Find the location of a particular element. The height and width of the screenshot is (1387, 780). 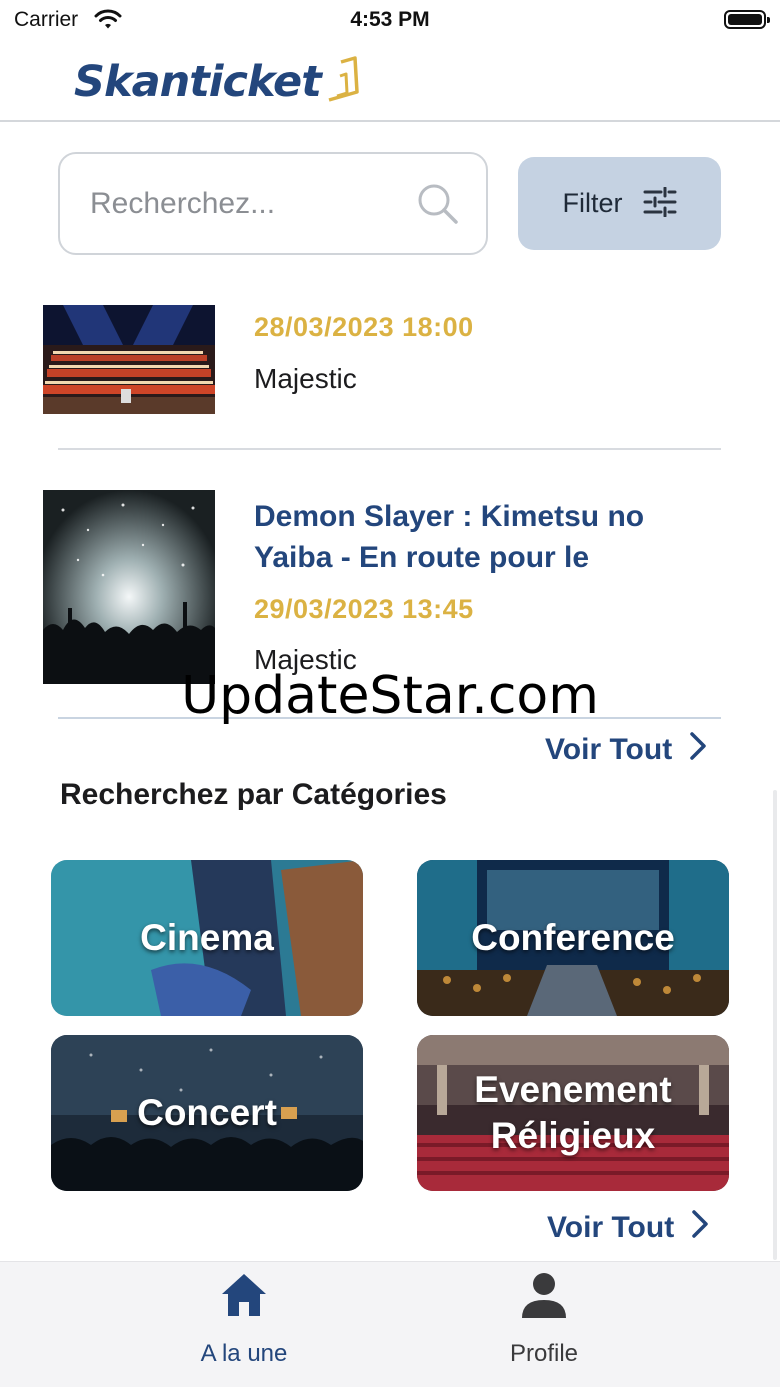

category-card-cinema: Cinema is located at coordinates (207, 938).